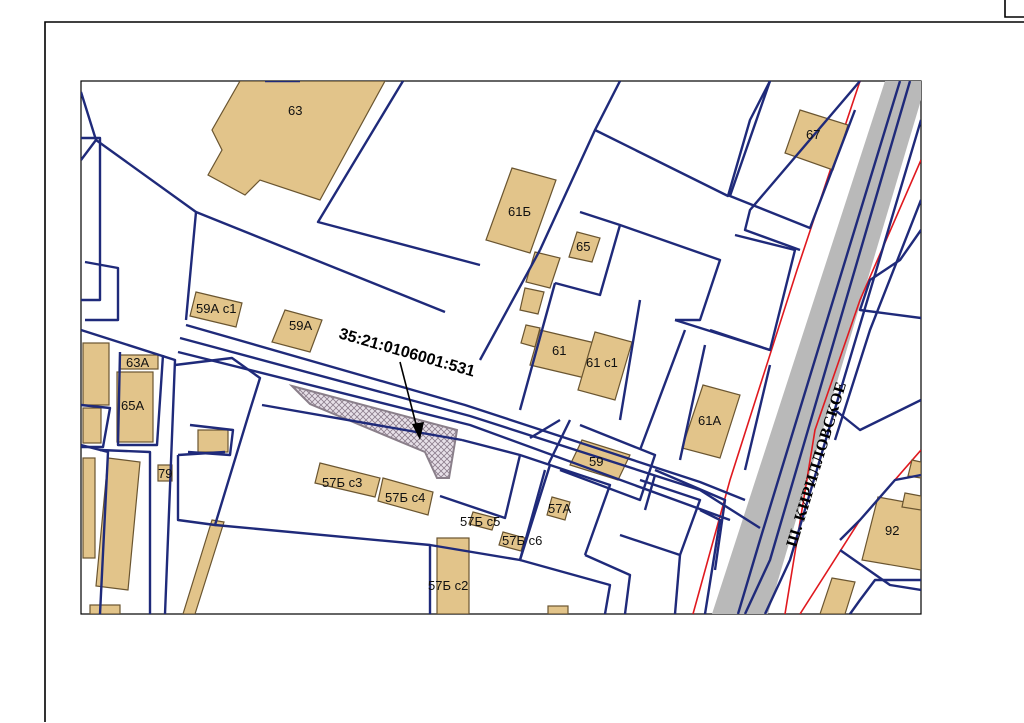  I want to click on label-57bc2: 57Б с2, so click(448, 585).